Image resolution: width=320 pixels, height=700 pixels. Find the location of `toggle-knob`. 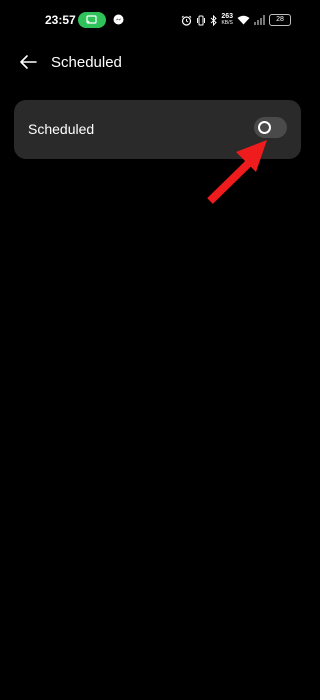

toggle-knob is located at coordinates (264, 127).